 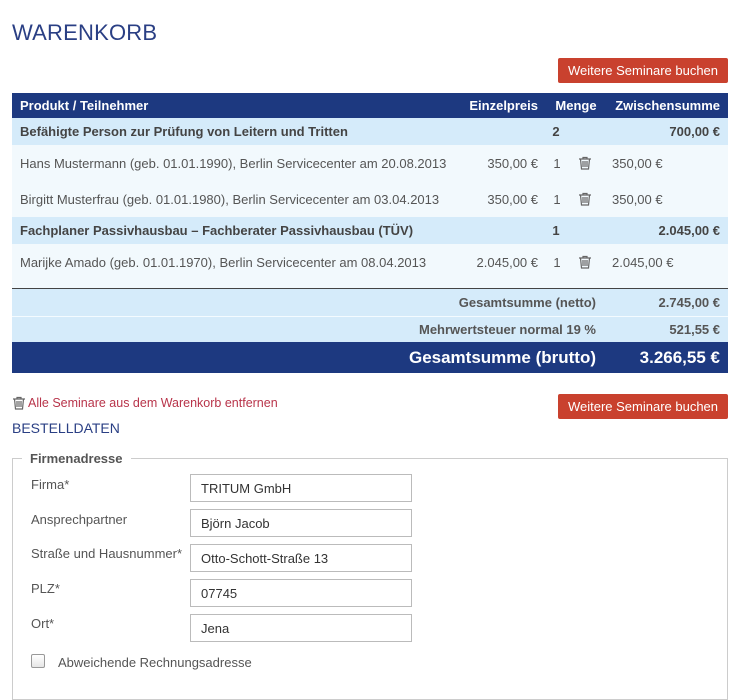 I want to click on gross-total-label: Gesamtsumme (brutto), so click(x=502, y=357).